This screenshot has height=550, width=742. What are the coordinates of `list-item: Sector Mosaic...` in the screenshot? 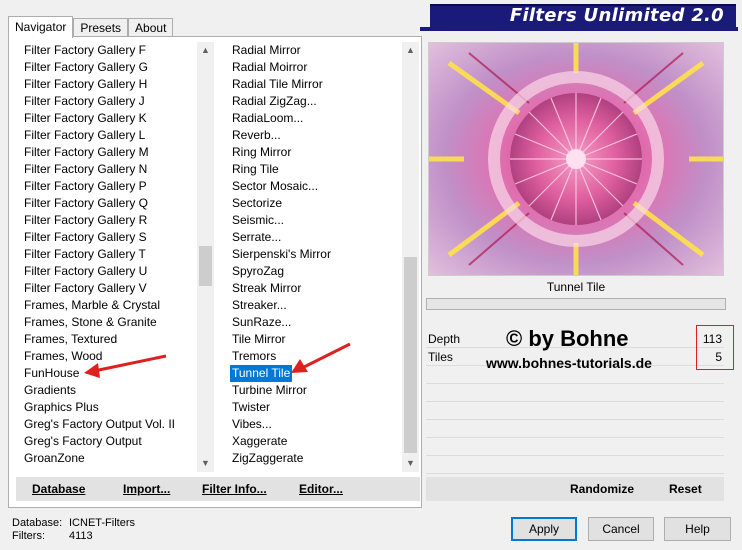 It's located at (315, 186).